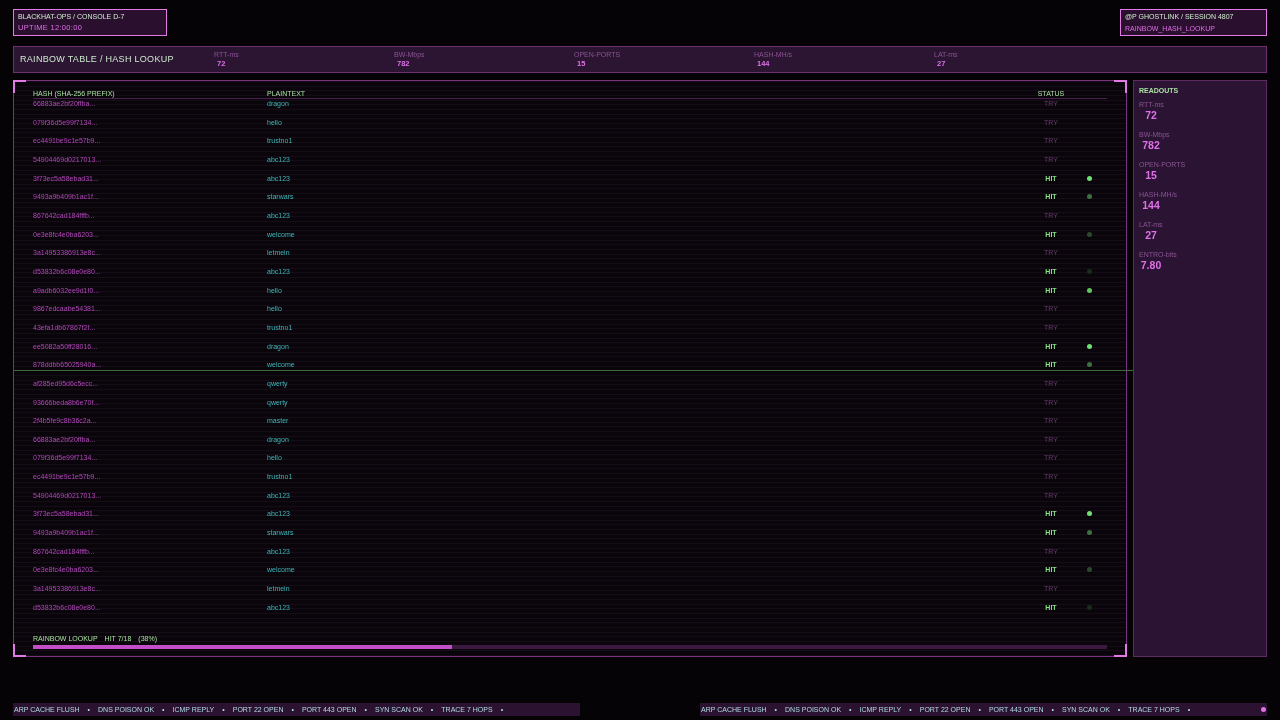  I want to click on readout-value: 7.80, so click(1151, 265).